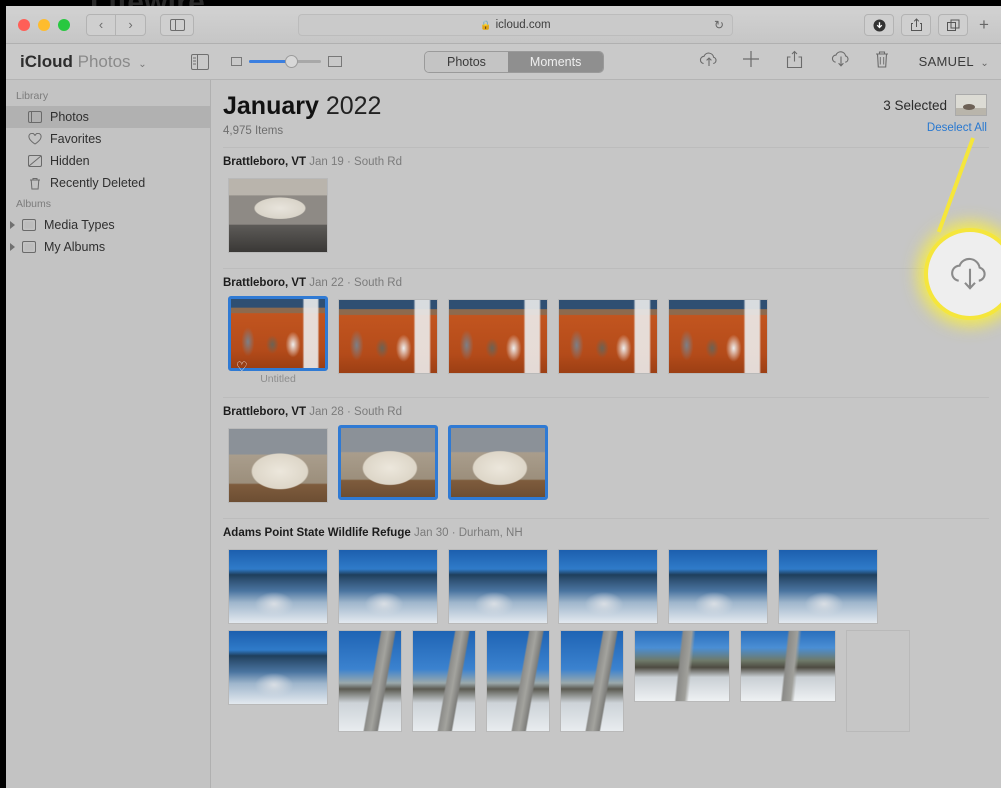 The height and width of the screenshot is (788, 1001). What do you see at coordinates (101, 24) in the screenshot?
I see `back-icon: ‹` at bounding box center [101, 24].